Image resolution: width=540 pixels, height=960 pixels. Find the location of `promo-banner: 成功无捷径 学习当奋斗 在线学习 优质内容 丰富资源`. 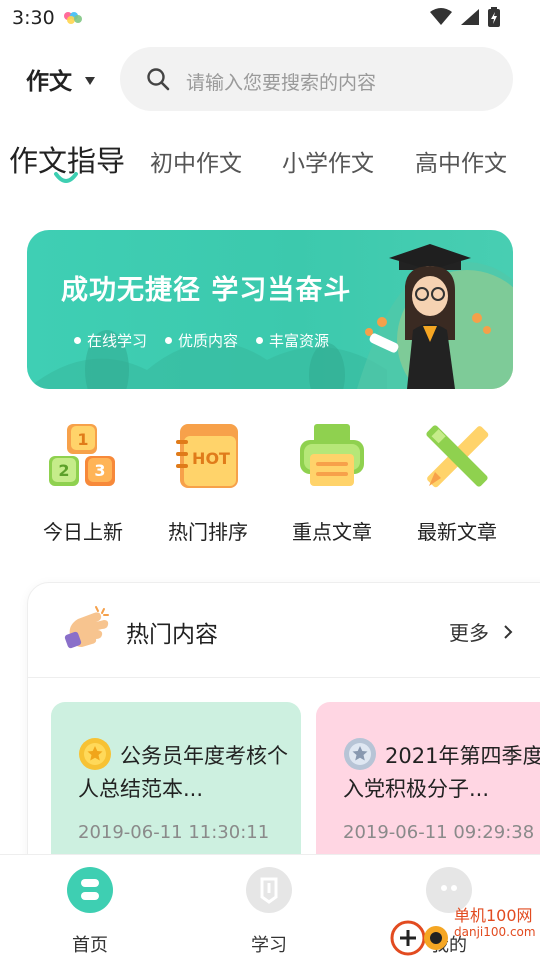

promo-banner: 成功无捷径 学习当奋斗 在线学习 优质内容 丰富资源 is located at coordinates (270, 309).